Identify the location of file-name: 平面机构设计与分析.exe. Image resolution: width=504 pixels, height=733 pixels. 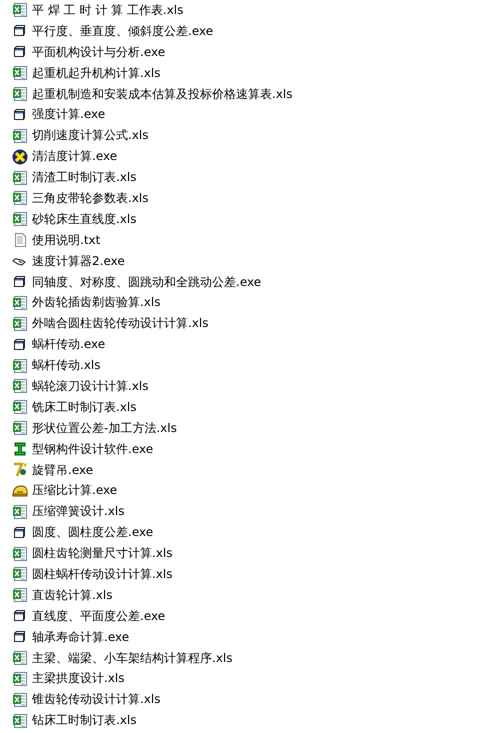
(99, 52).